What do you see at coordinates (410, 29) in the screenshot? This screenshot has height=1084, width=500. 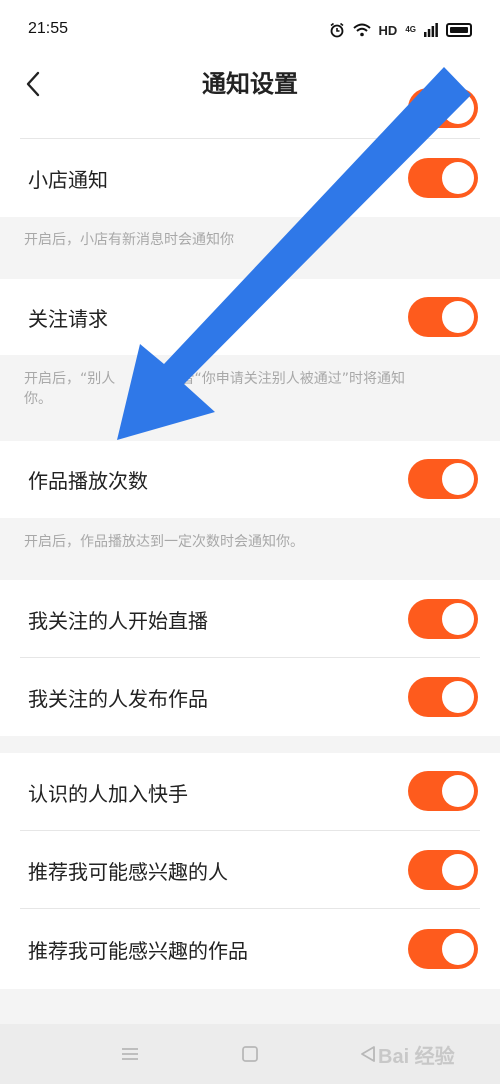 I see `network-type: 4G` at bounding box center [410, 29].